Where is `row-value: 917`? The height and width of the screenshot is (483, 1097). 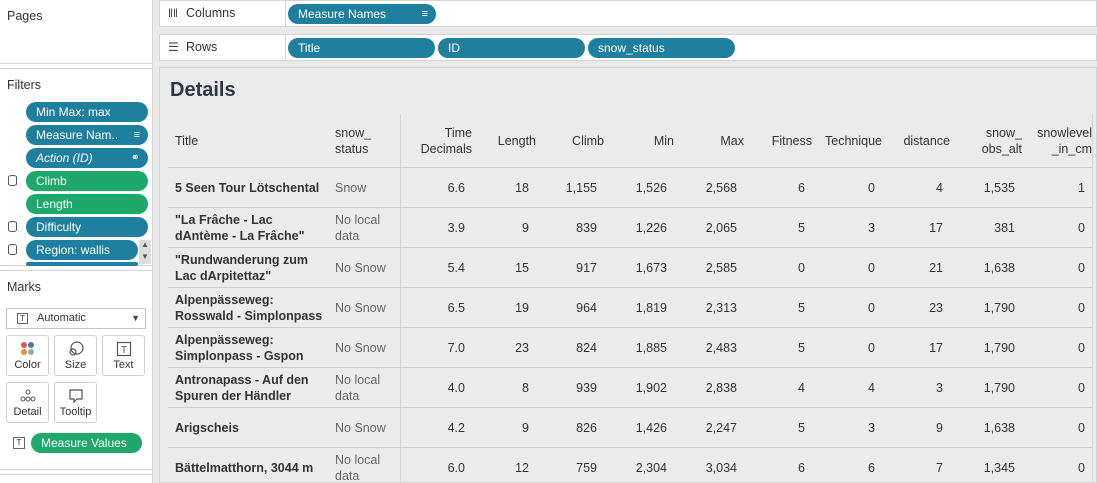 row-value: 917 is located at coordinates (586, 268).